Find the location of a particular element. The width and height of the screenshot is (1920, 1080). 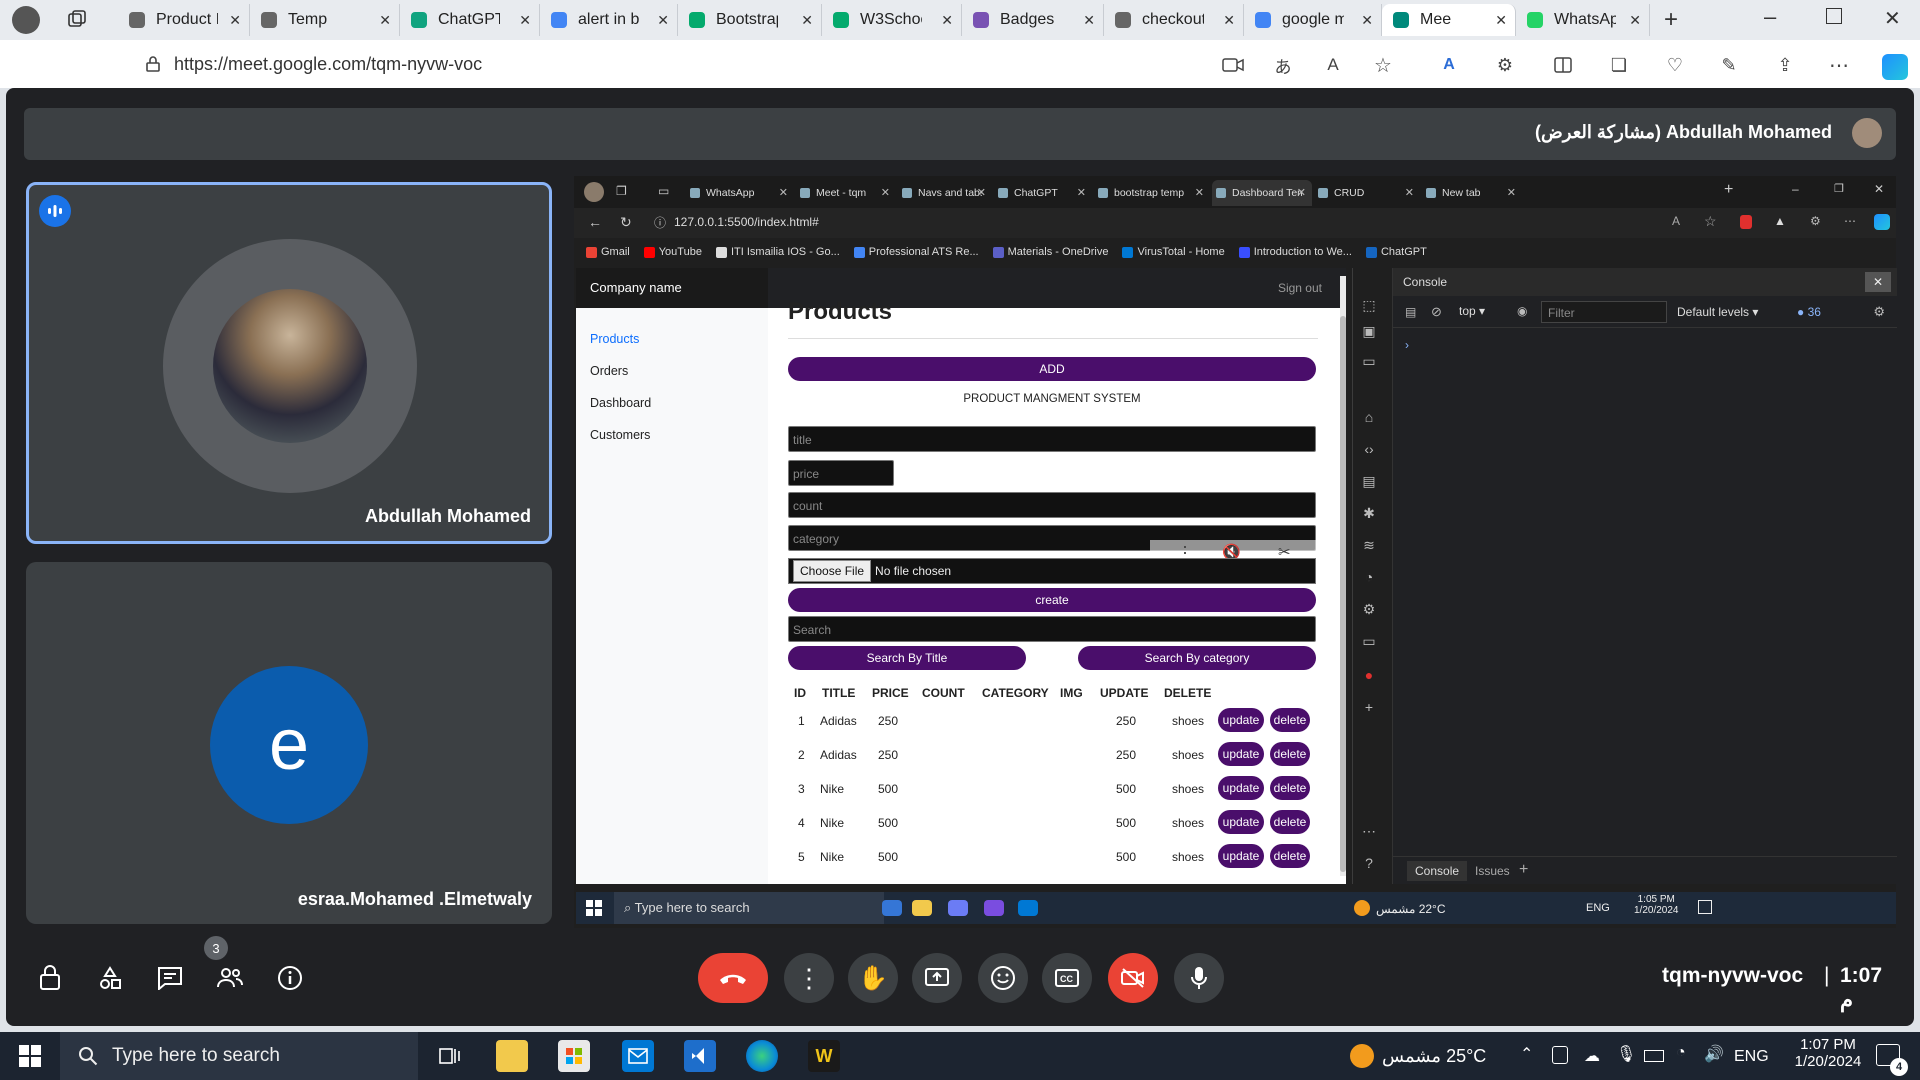

profile-avatar is located at coordinates (26, 20).